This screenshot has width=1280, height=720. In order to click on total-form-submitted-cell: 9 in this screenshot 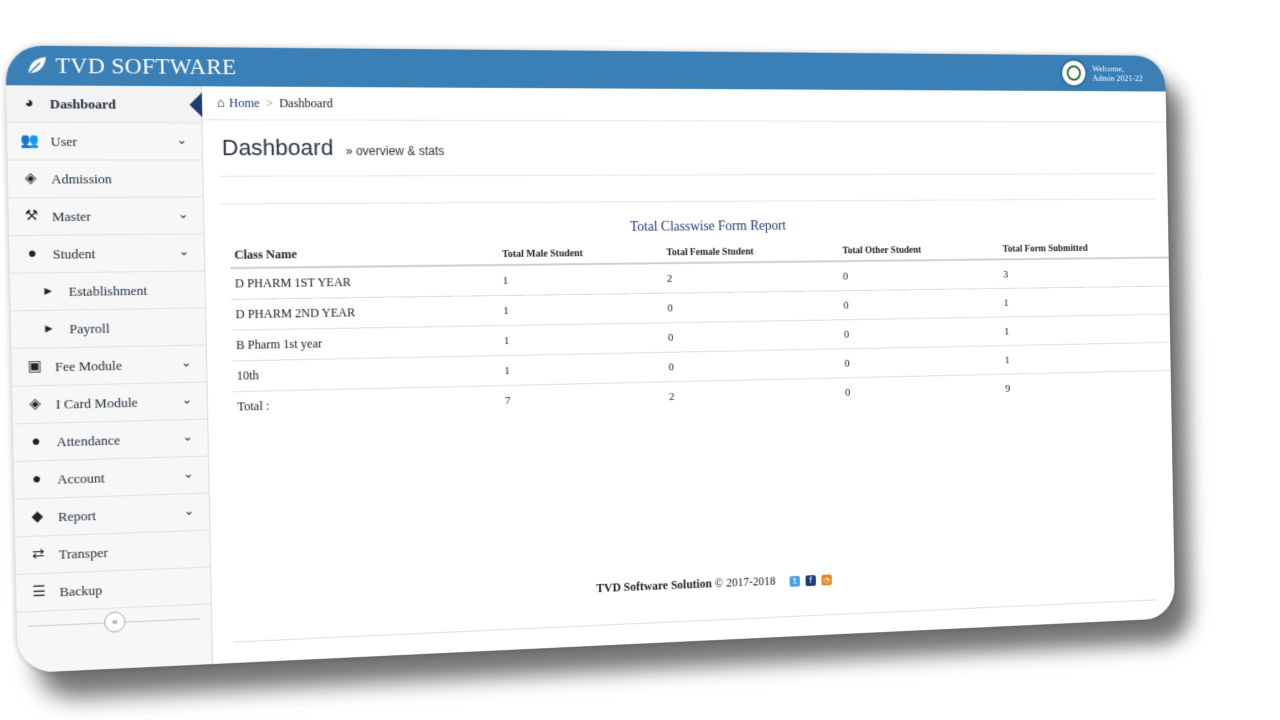, I will do `click(1008, 388)`.